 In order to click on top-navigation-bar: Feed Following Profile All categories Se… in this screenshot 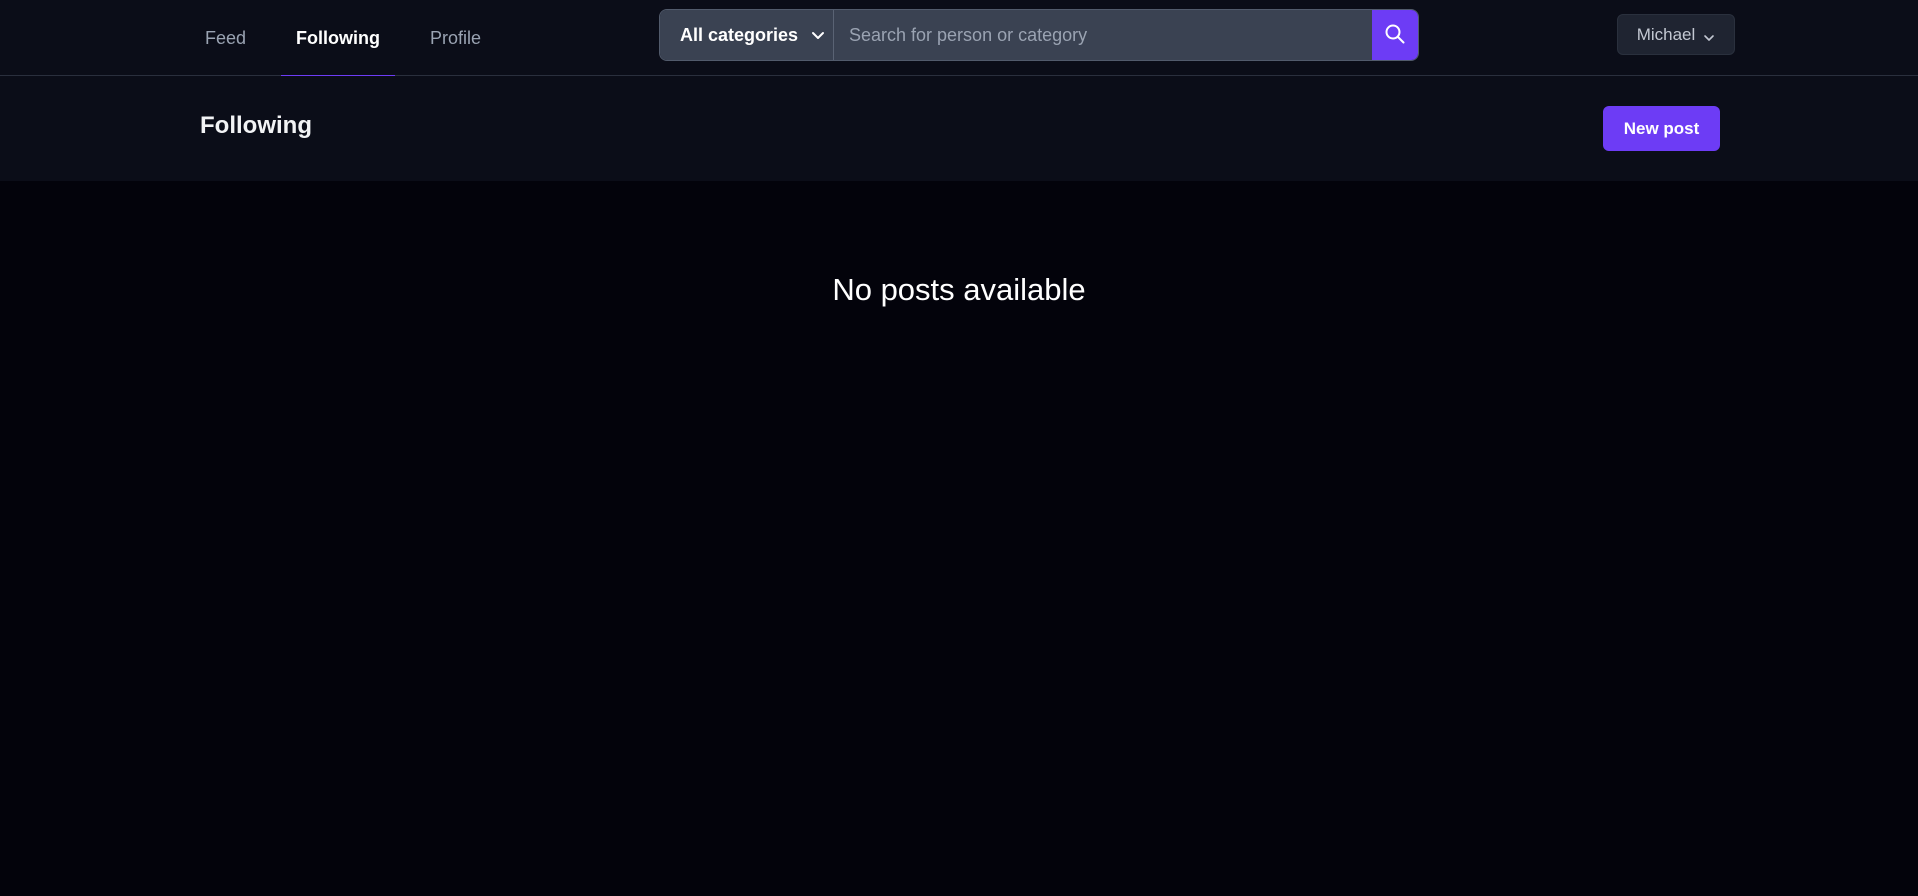, I will do `click(959, 38)`.